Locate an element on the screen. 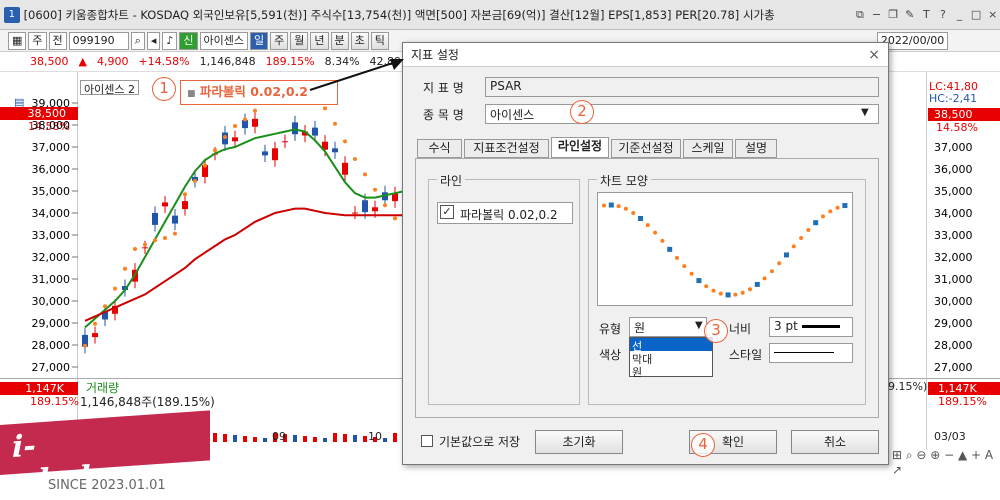  restore-icon: ❐ is located at coordinates (893, 14).